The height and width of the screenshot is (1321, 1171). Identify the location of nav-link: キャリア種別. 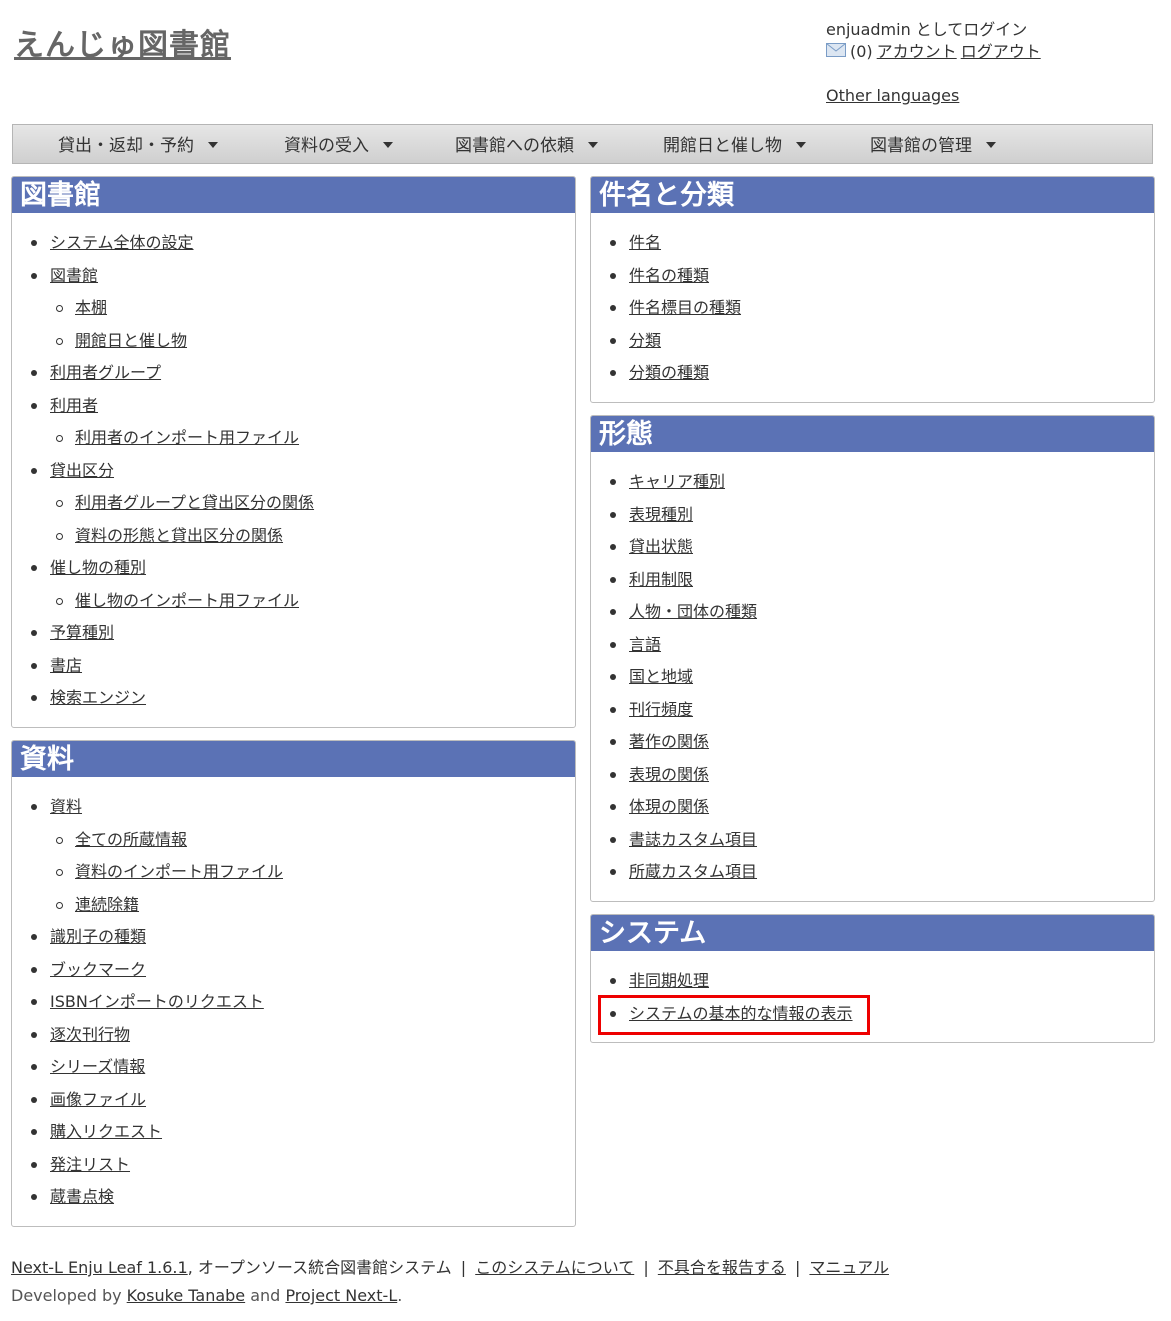
(677, 482).